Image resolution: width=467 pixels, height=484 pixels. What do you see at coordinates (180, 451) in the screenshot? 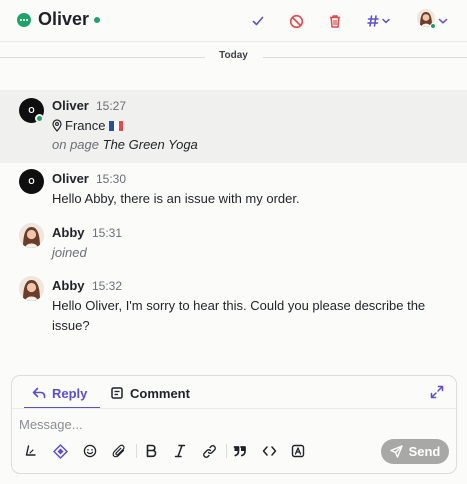
I see `italic-icon` at bounding box center [180, 451].